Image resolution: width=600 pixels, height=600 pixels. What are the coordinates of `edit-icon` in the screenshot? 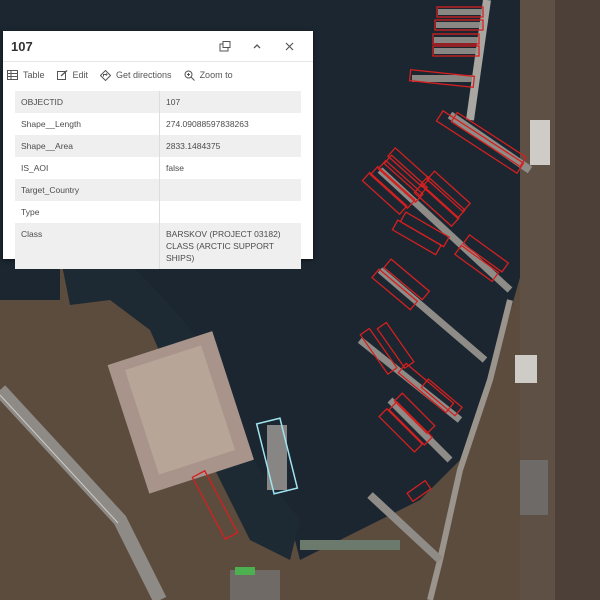 It's located at (61, 75).